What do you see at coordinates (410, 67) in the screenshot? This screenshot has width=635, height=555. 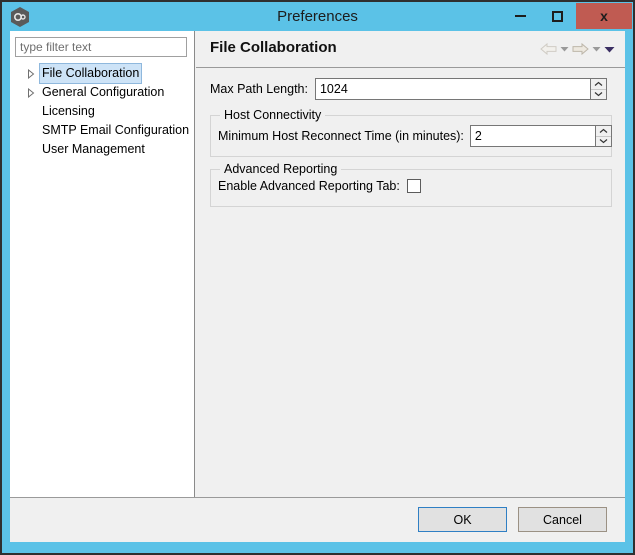 I see `header-separator` at bounding box center [410, 67].